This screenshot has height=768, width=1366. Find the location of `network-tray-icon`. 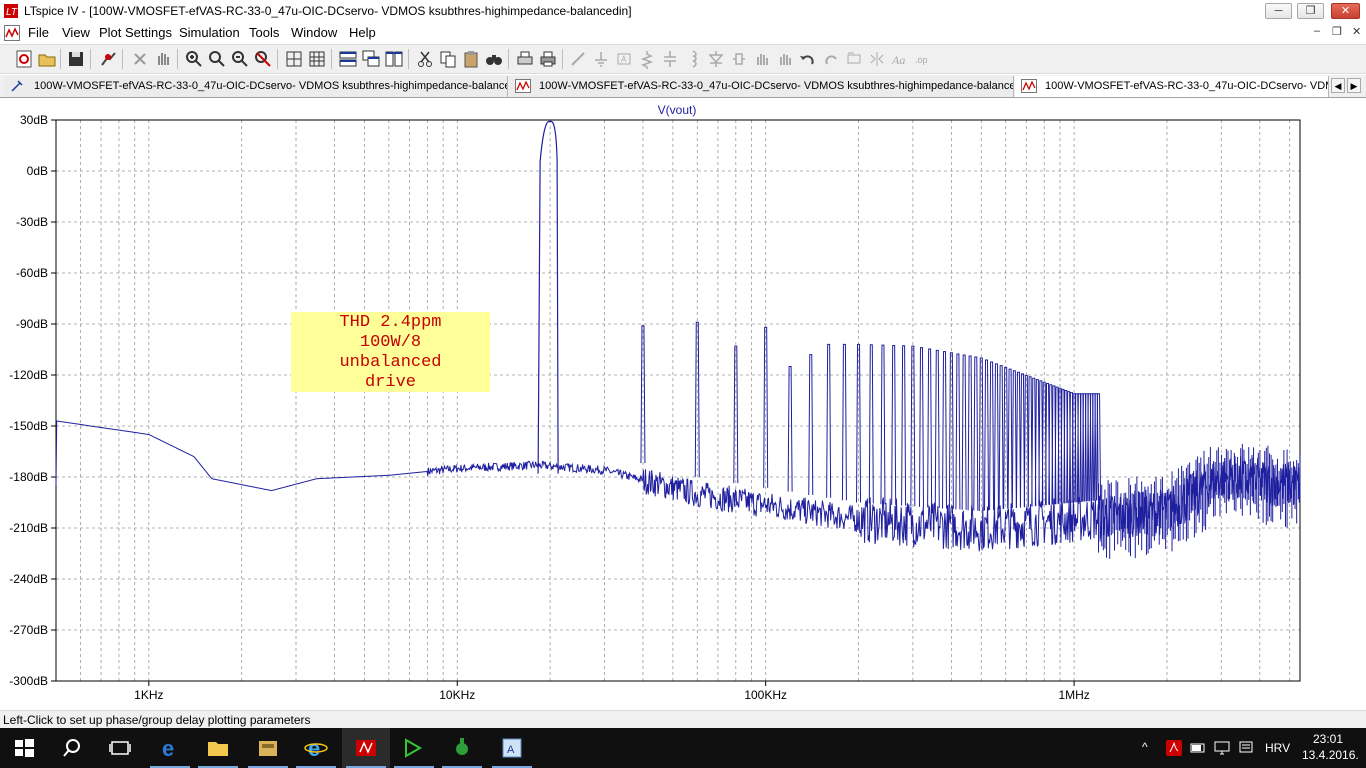

network-tray-icon is located at coordinates (1222, 748).